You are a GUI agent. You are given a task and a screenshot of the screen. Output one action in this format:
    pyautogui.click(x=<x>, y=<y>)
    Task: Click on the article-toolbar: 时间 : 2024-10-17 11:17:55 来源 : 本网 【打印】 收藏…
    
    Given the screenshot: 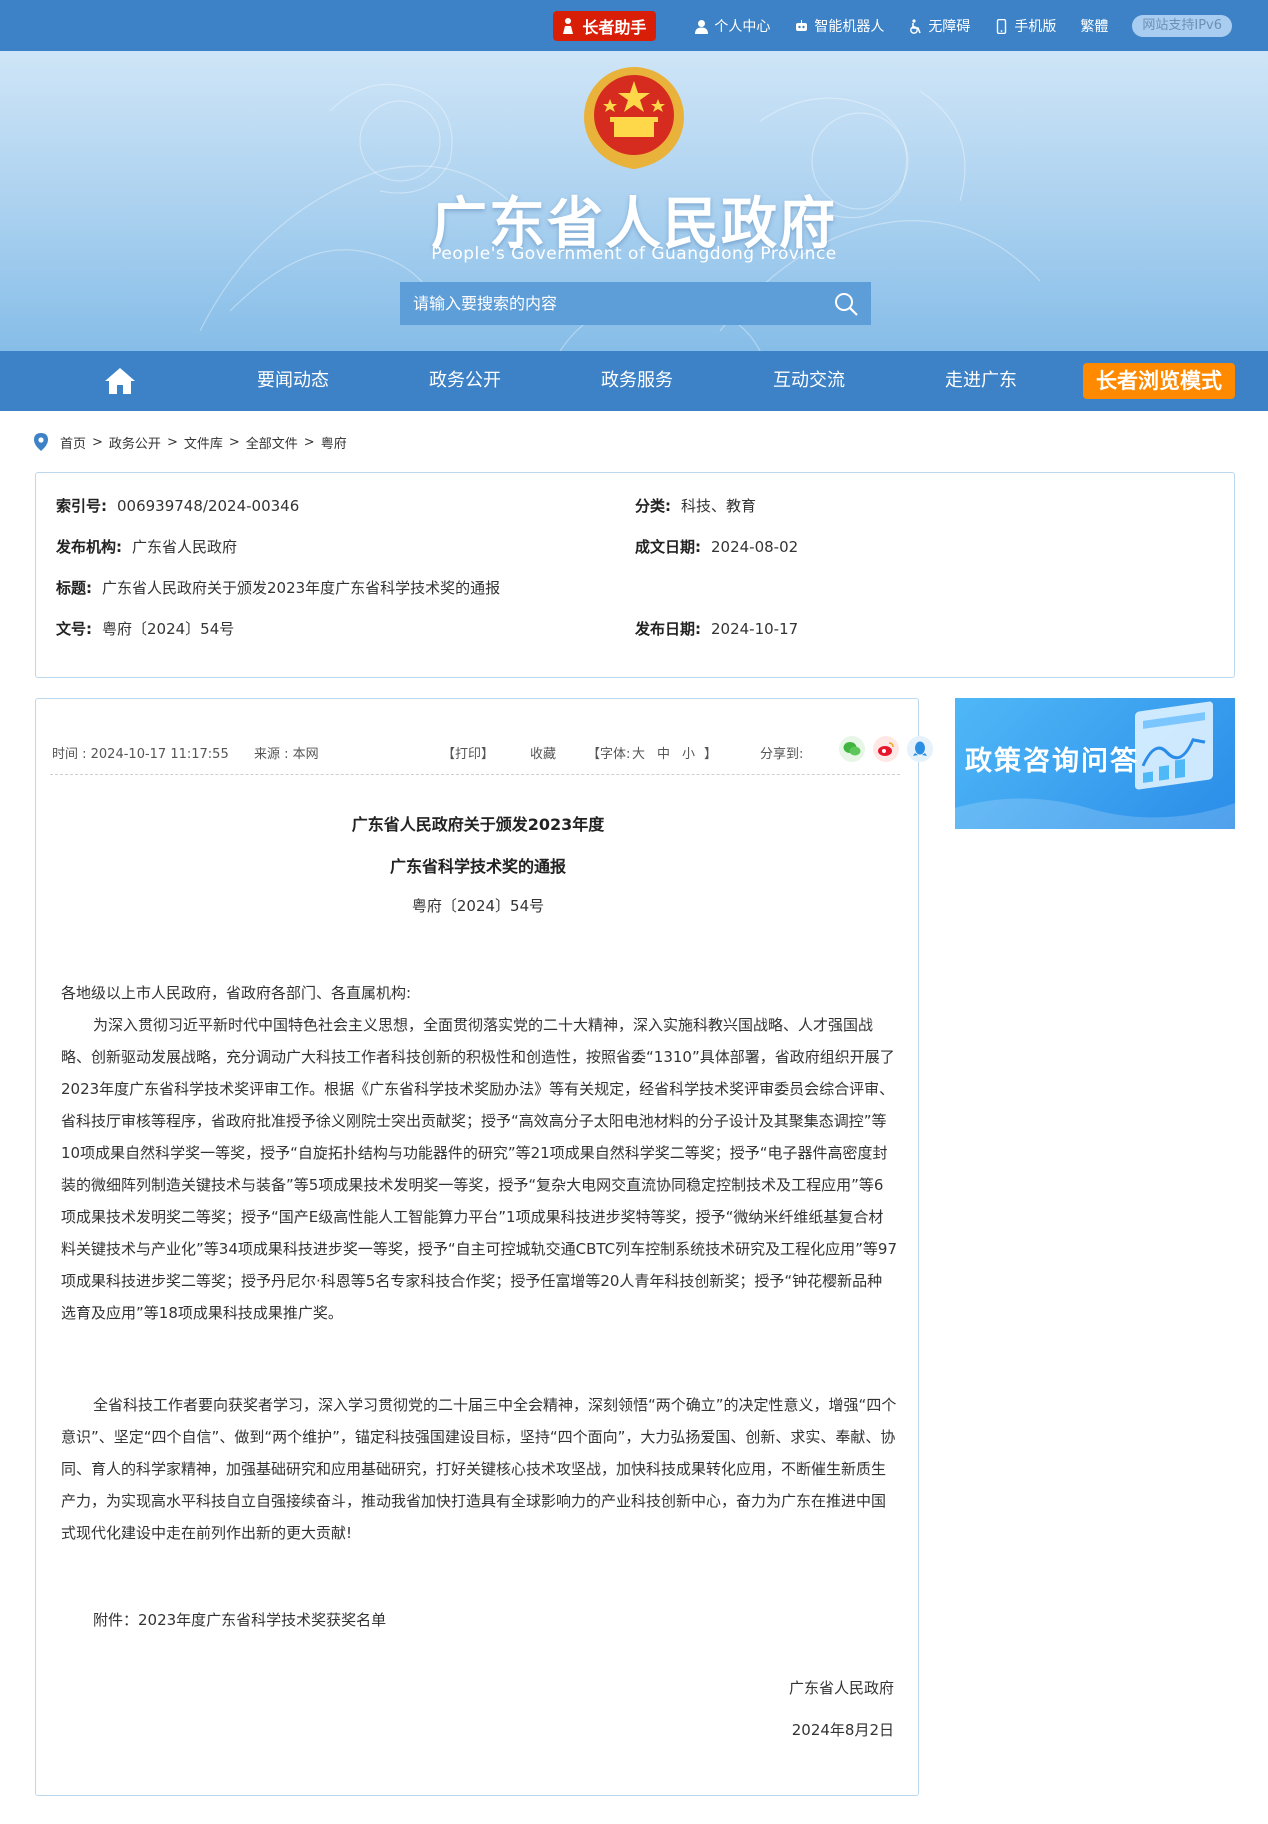 What is the action you would take?
    pyautogui.click(x=492, y=751)
    